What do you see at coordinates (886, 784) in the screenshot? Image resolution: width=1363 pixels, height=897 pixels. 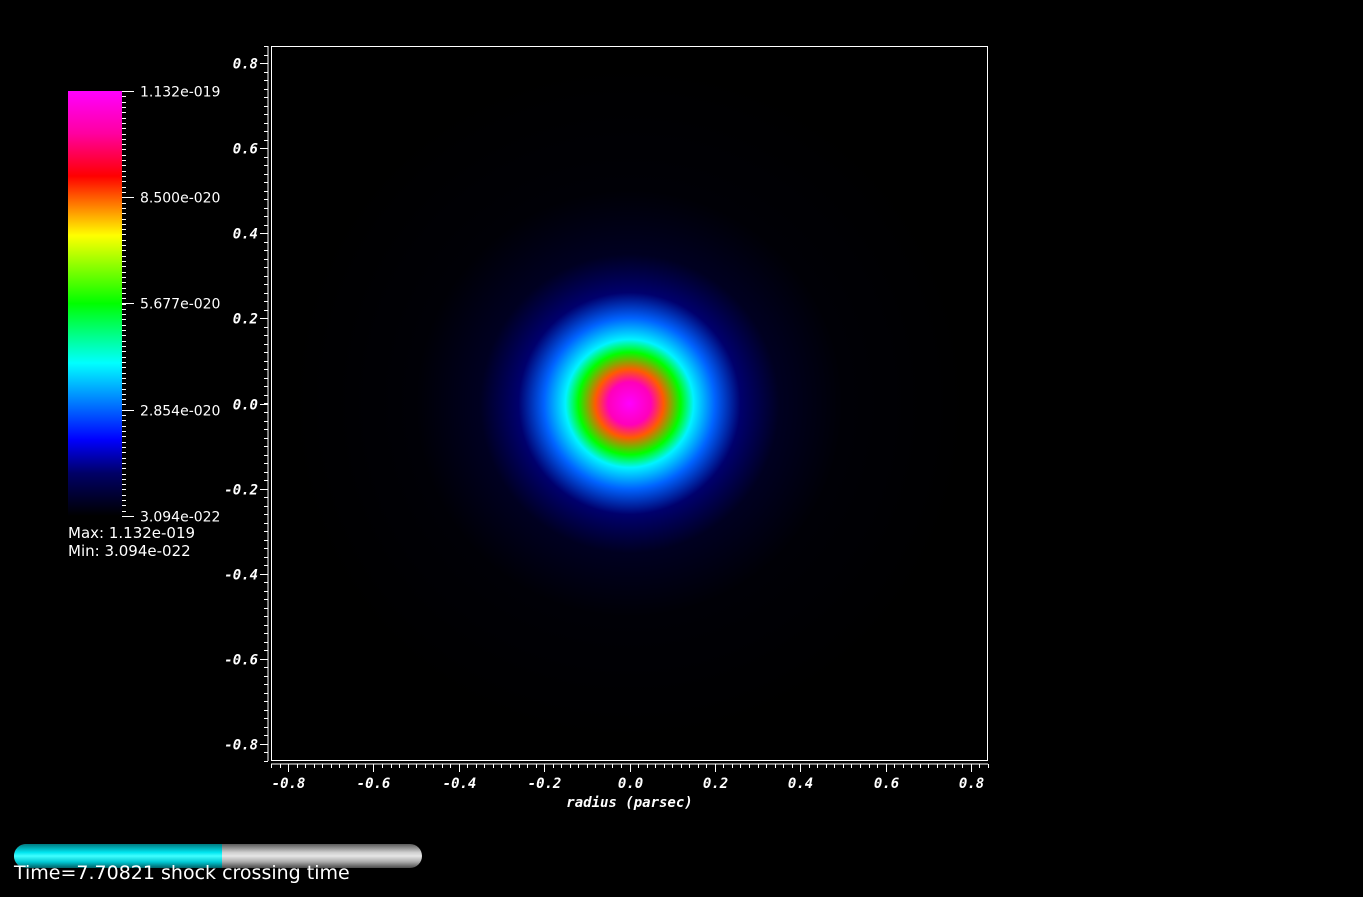 I see `x-tick-label: 0.6` at bounding box center [886, 784].